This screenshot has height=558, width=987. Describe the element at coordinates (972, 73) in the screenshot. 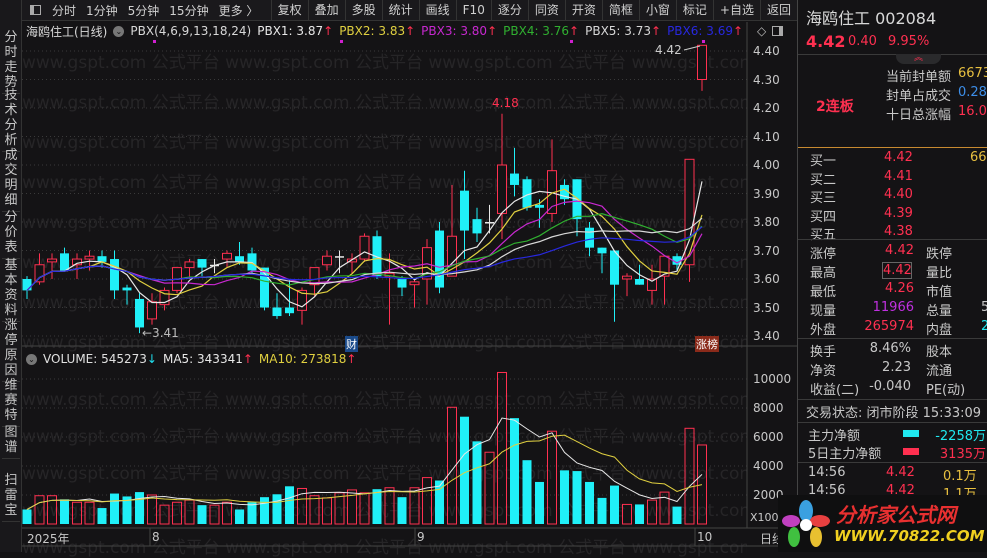

I see `seal-value: 6673` at that location.